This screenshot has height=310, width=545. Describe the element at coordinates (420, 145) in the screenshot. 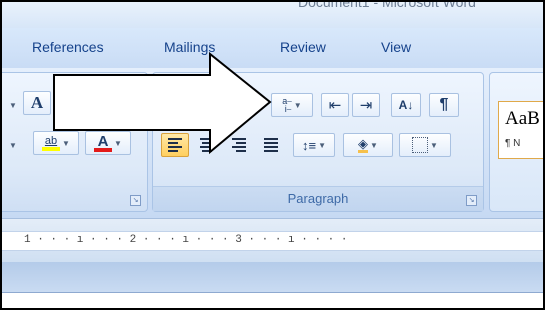

I see `borders-icon` at that location.